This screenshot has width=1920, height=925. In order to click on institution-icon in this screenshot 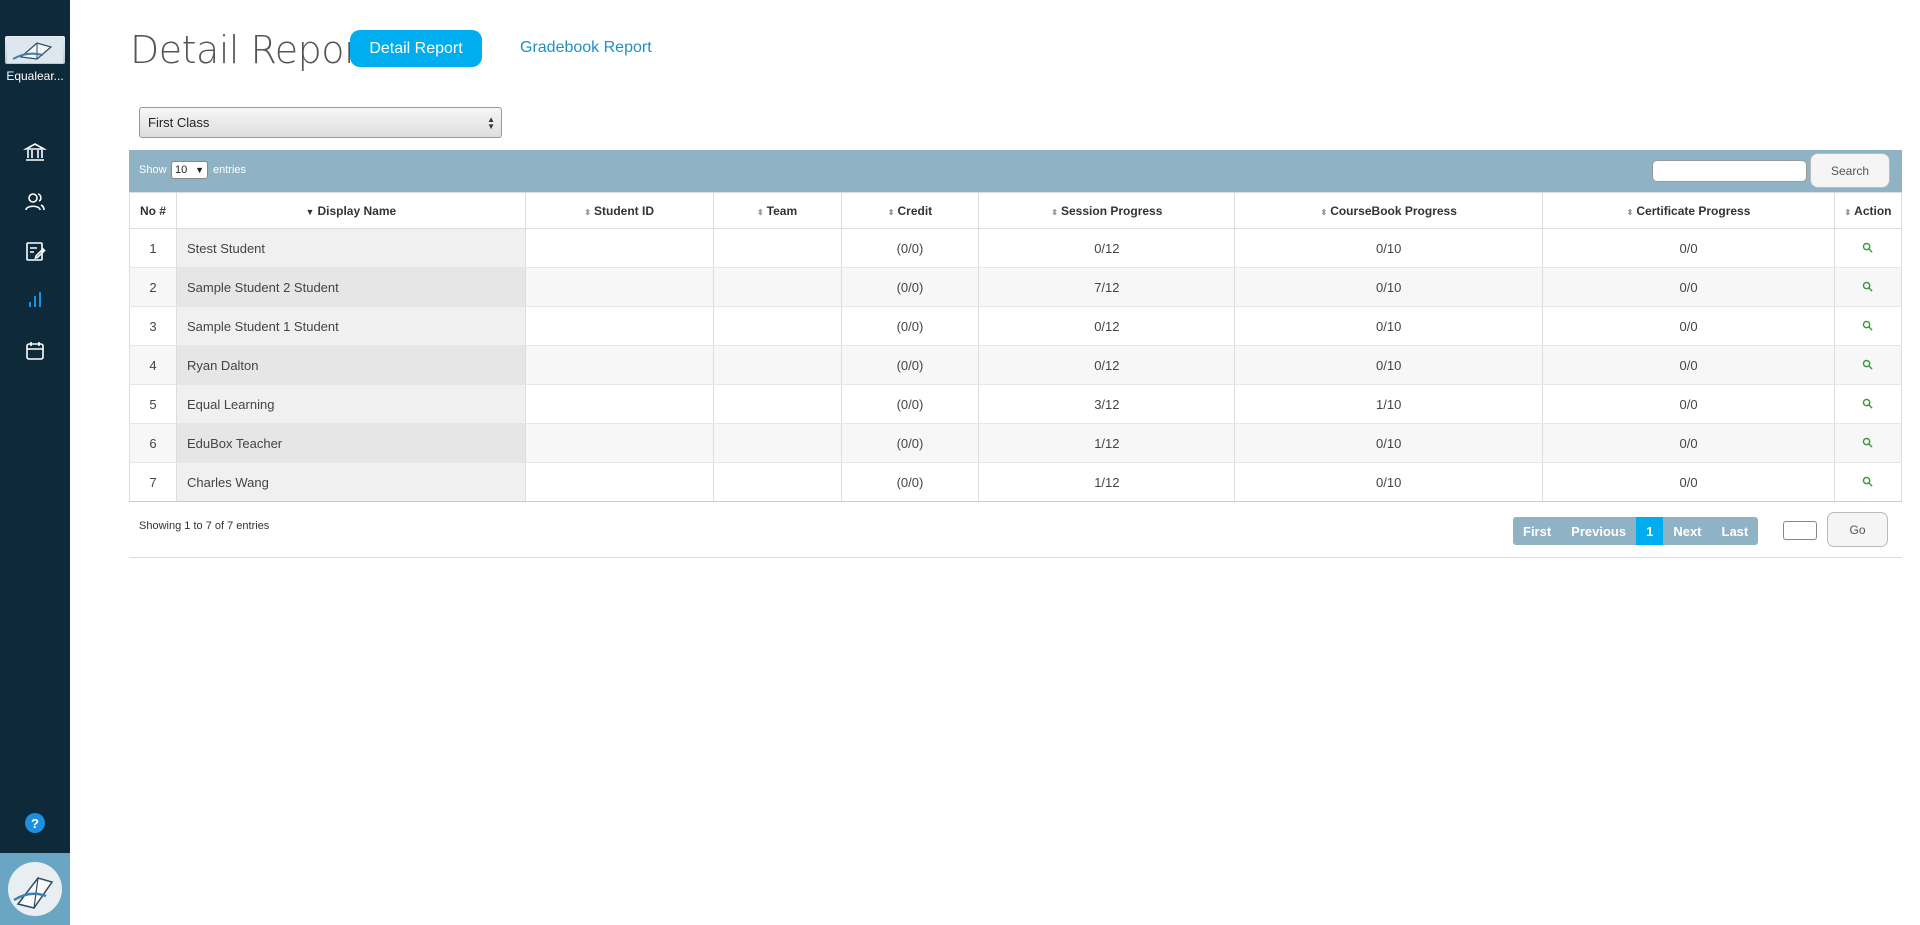, I will do `click(35, 152)`.